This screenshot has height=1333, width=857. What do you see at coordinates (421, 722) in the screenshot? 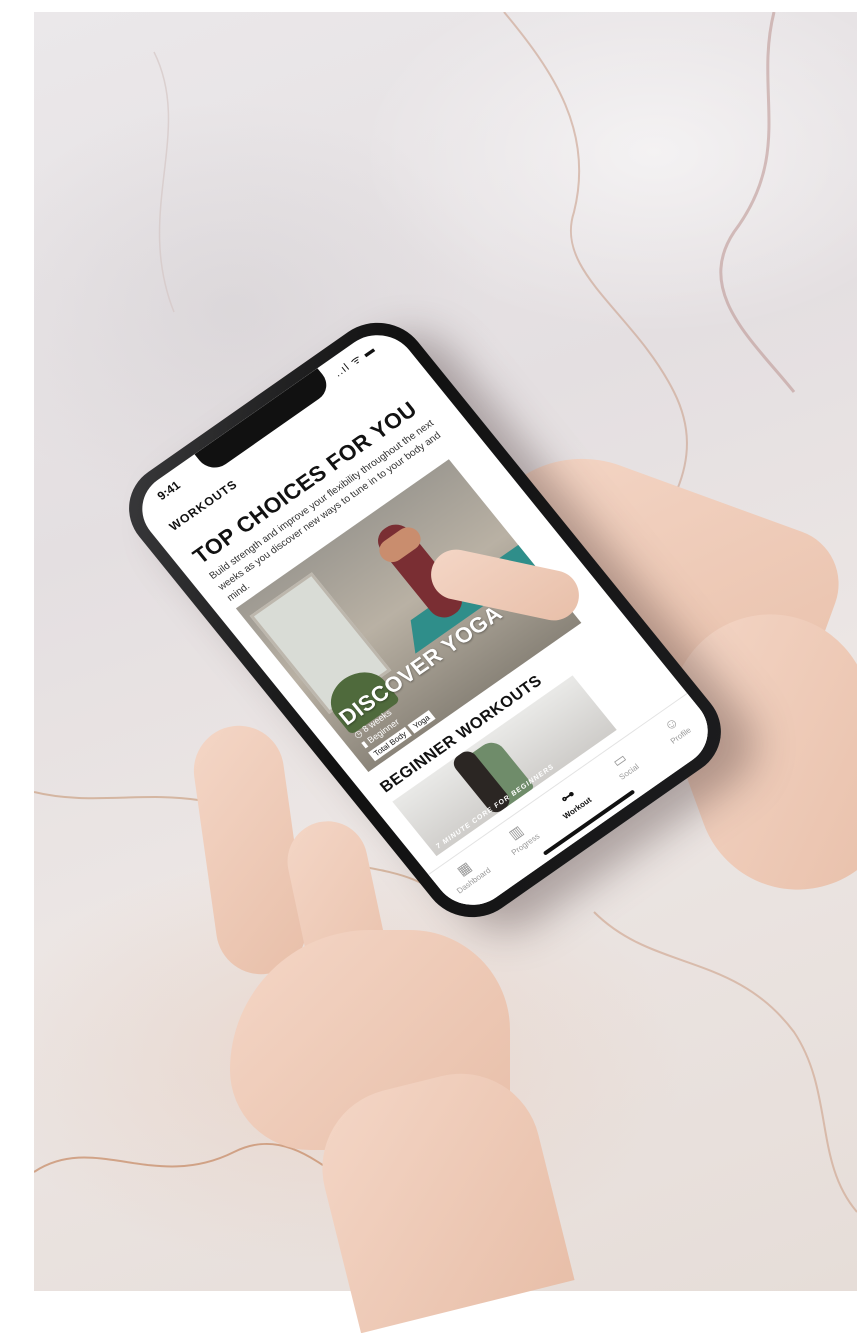
I see `tag-chip: Yoga` at bounding box center [421, 722].